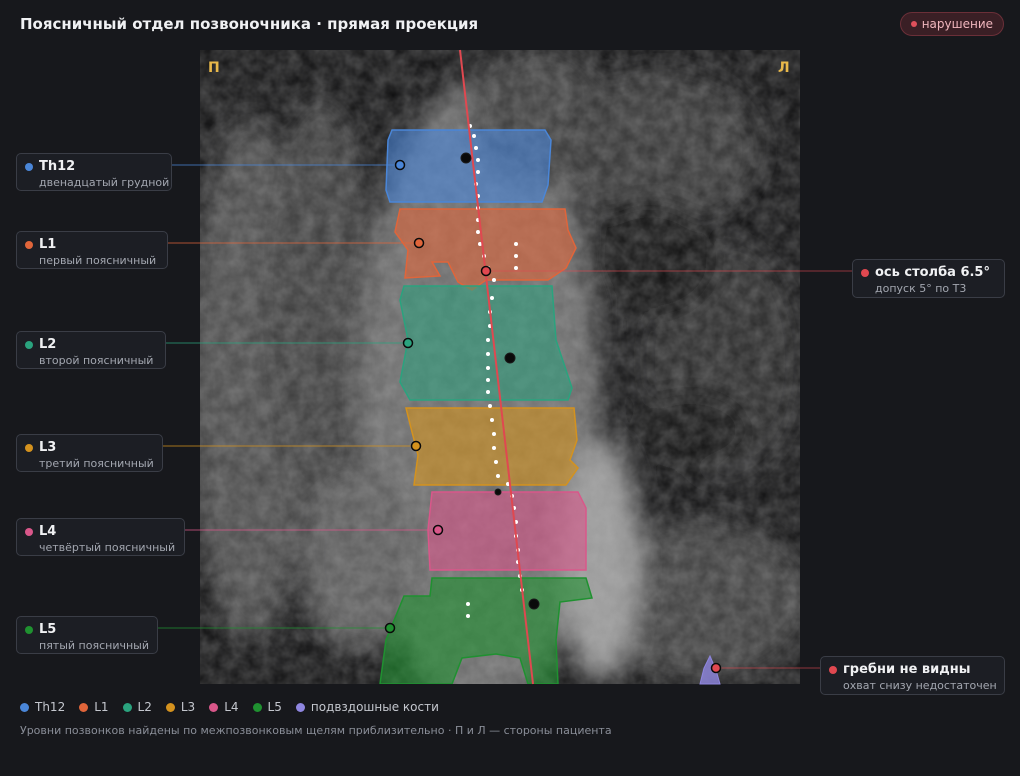  Describe the element at coordinates (374, 707) in the screenshot. I see `legend-label: подвздошные кости` at that location.